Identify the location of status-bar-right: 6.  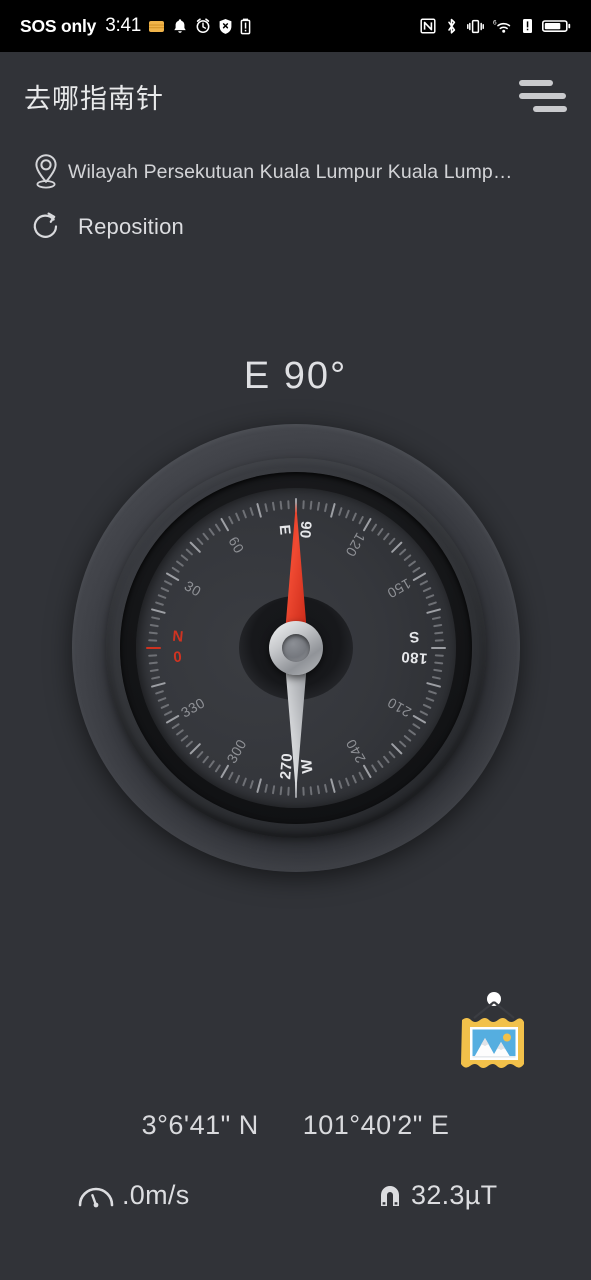
(495, 26).